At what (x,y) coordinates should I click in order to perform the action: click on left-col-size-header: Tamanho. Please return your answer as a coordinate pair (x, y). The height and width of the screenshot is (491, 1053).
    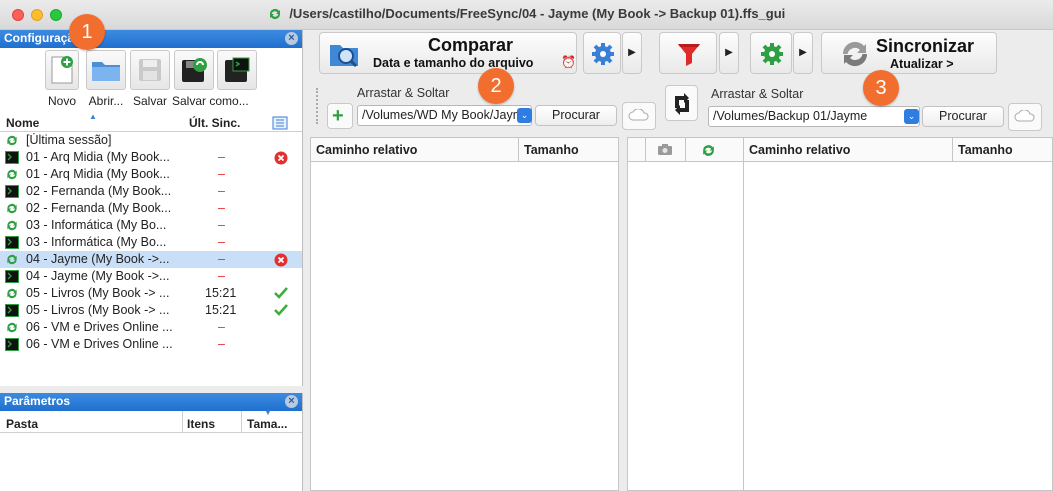
    Looking at the image, I should click on (551, 150).